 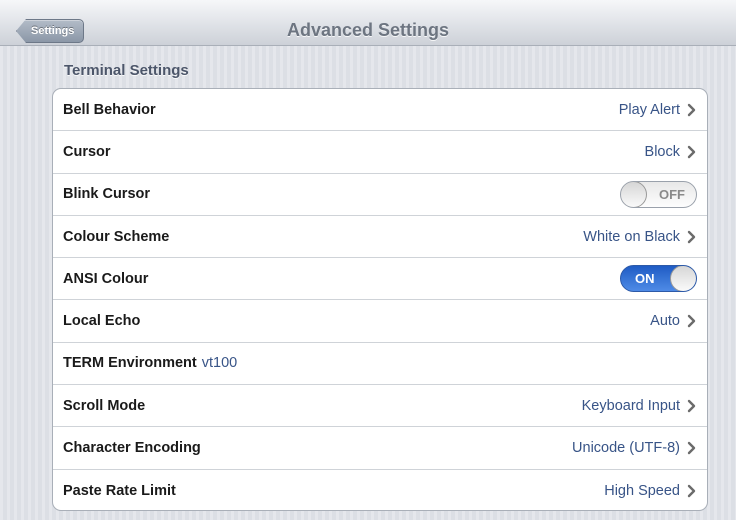 What do you see at coordinates (104, 405) in the screenshot?
I see `row-label: Scroll Mode` at bounding box center [104, 405].